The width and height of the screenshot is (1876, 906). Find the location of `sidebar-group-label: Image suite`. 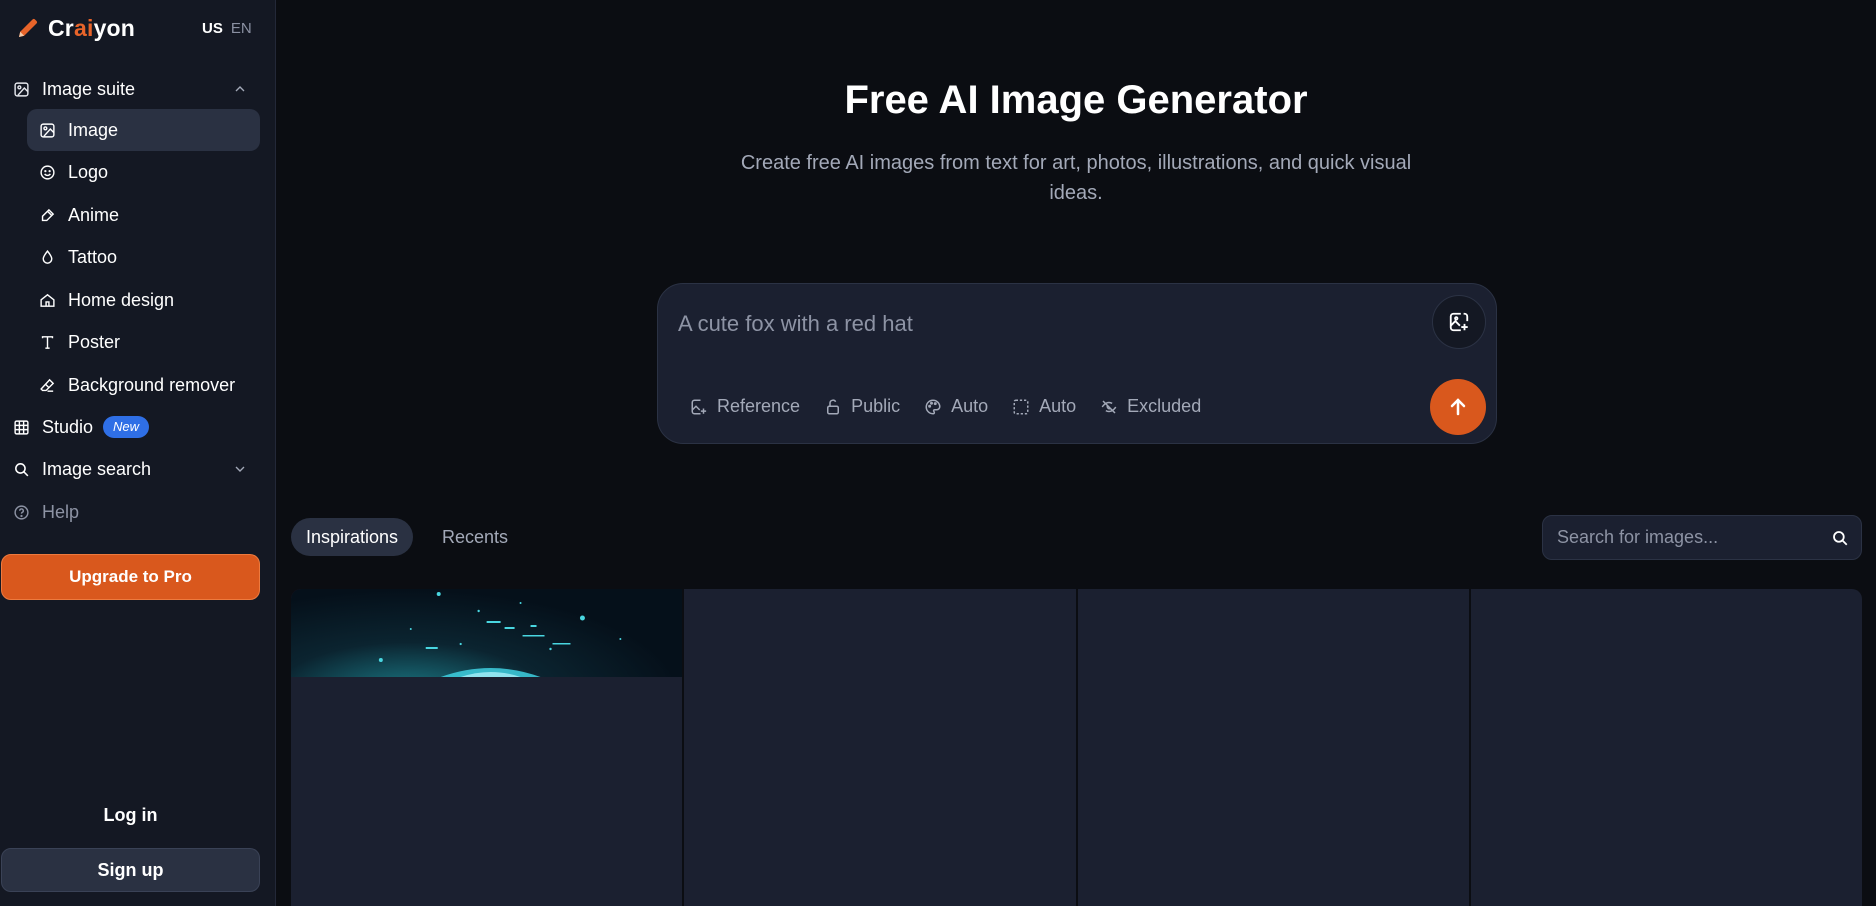

sidebar-group-label: Image suite is located at coordinates (89, 88).